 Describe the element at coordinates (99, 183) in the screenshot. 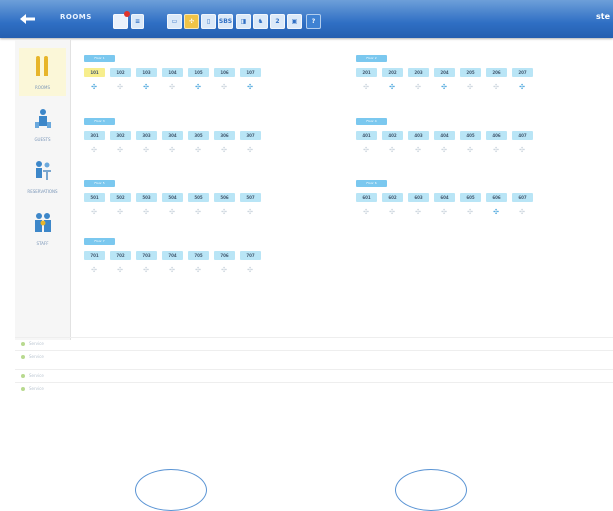

I see `floor-label: Floor 5` at that location.